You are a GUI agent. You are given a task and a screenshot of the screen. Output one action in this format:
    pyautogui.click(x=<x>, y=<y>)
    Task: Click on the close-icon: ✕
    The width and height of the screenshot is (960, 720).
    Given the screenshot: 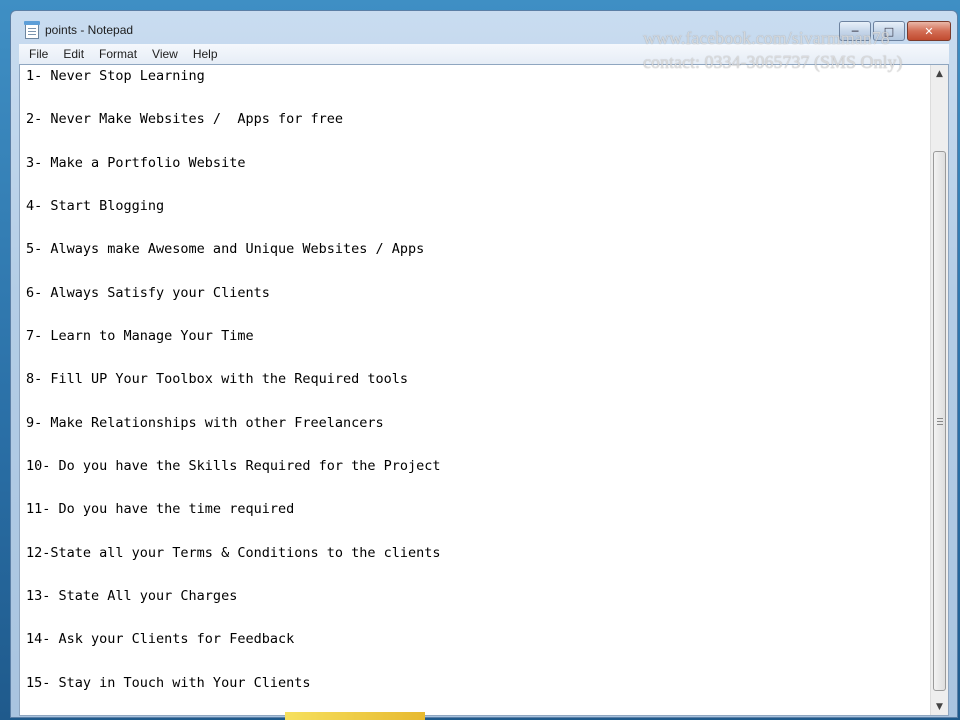 What is the action you would take?
    pyautogui.click(x=929, y=31)
    